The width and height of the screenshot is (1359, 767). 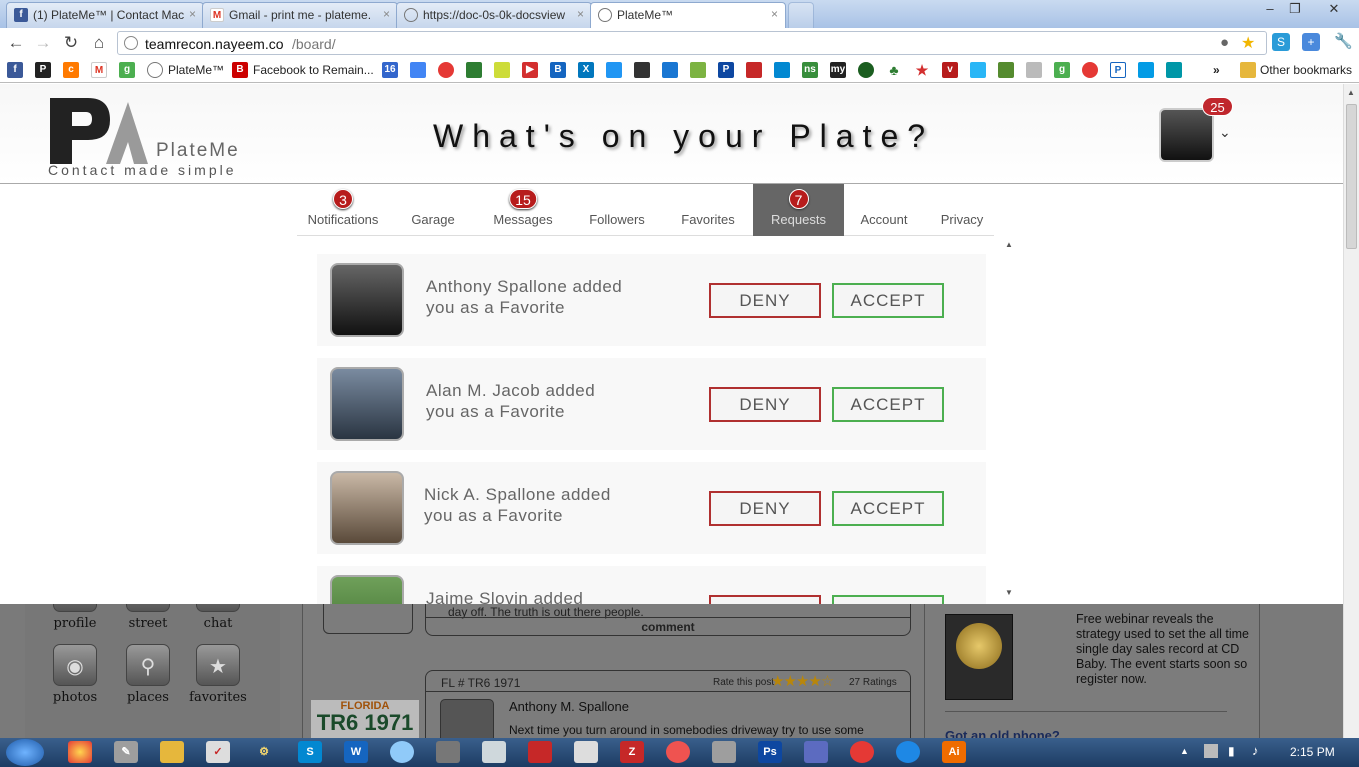 I want to click on scroll-thumb, so click(x=1351, y=176).